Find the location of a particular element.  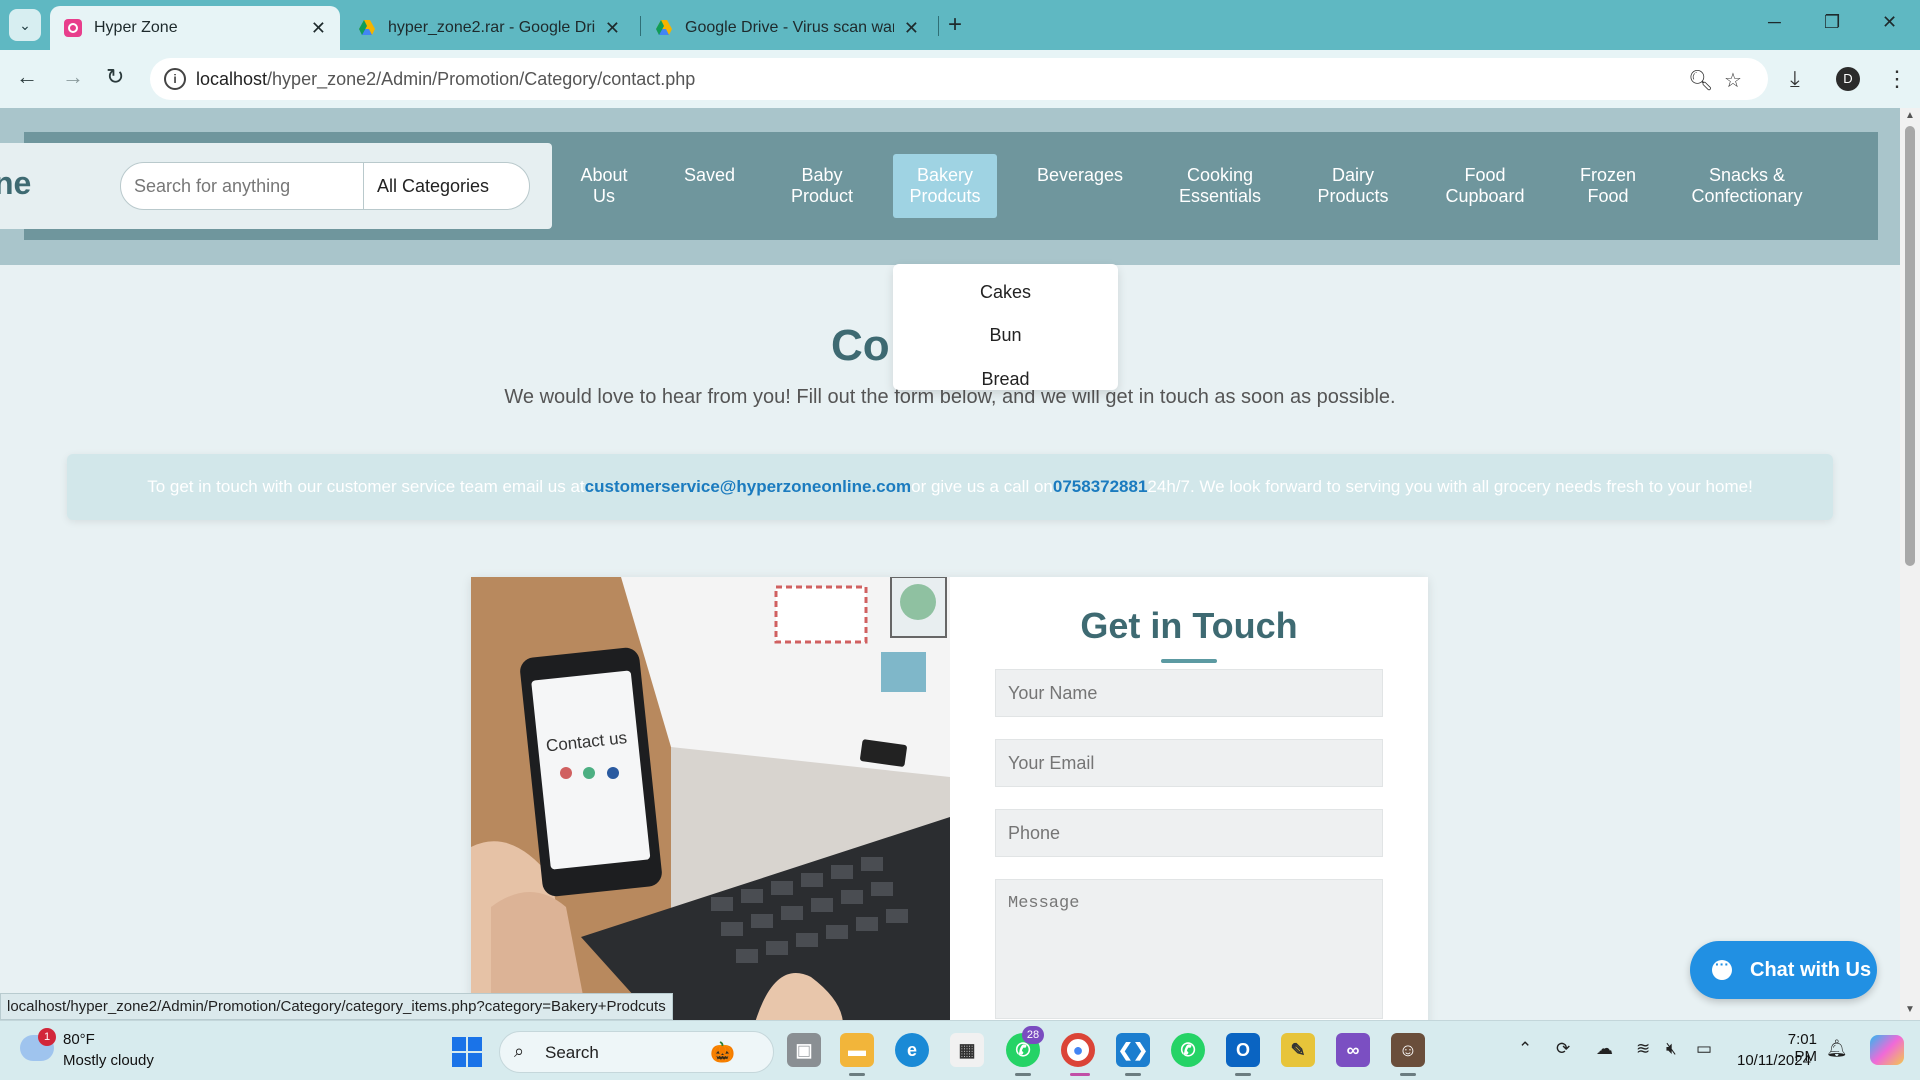

microsoft-store-icon: ▦ is located at coordinates (967, 1050).